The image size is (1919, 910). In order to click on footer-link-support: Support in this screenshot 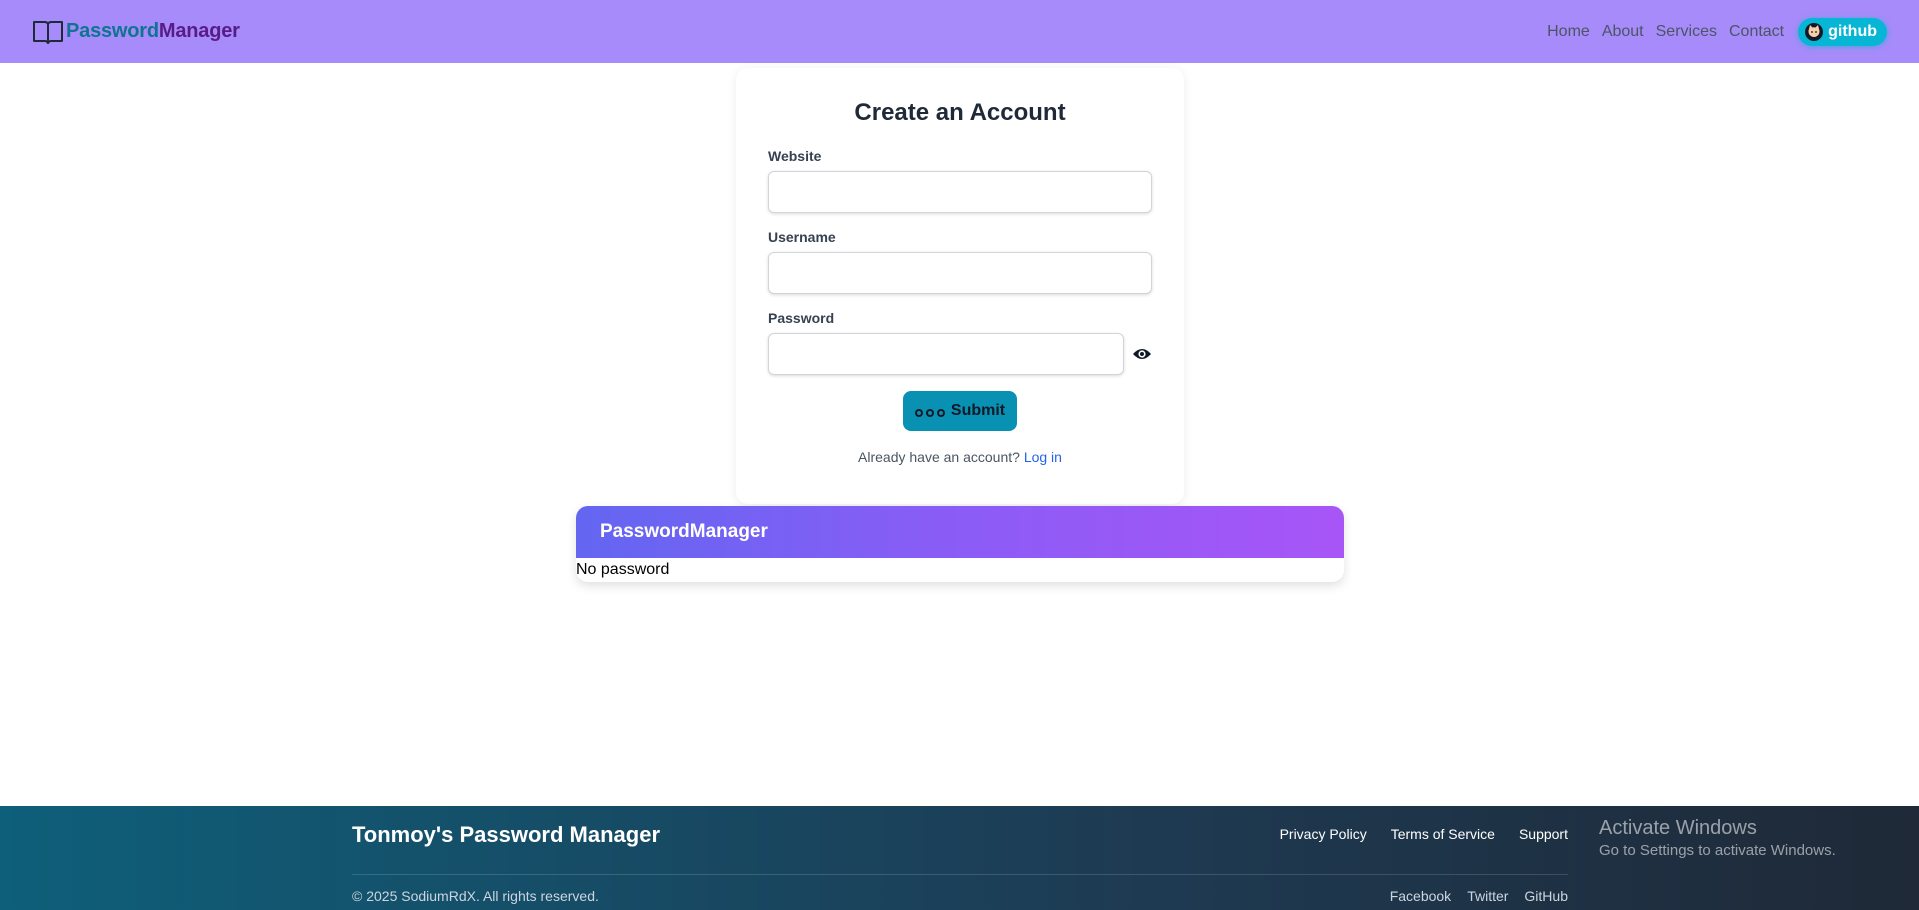, I will do `click(1543, 834)`.